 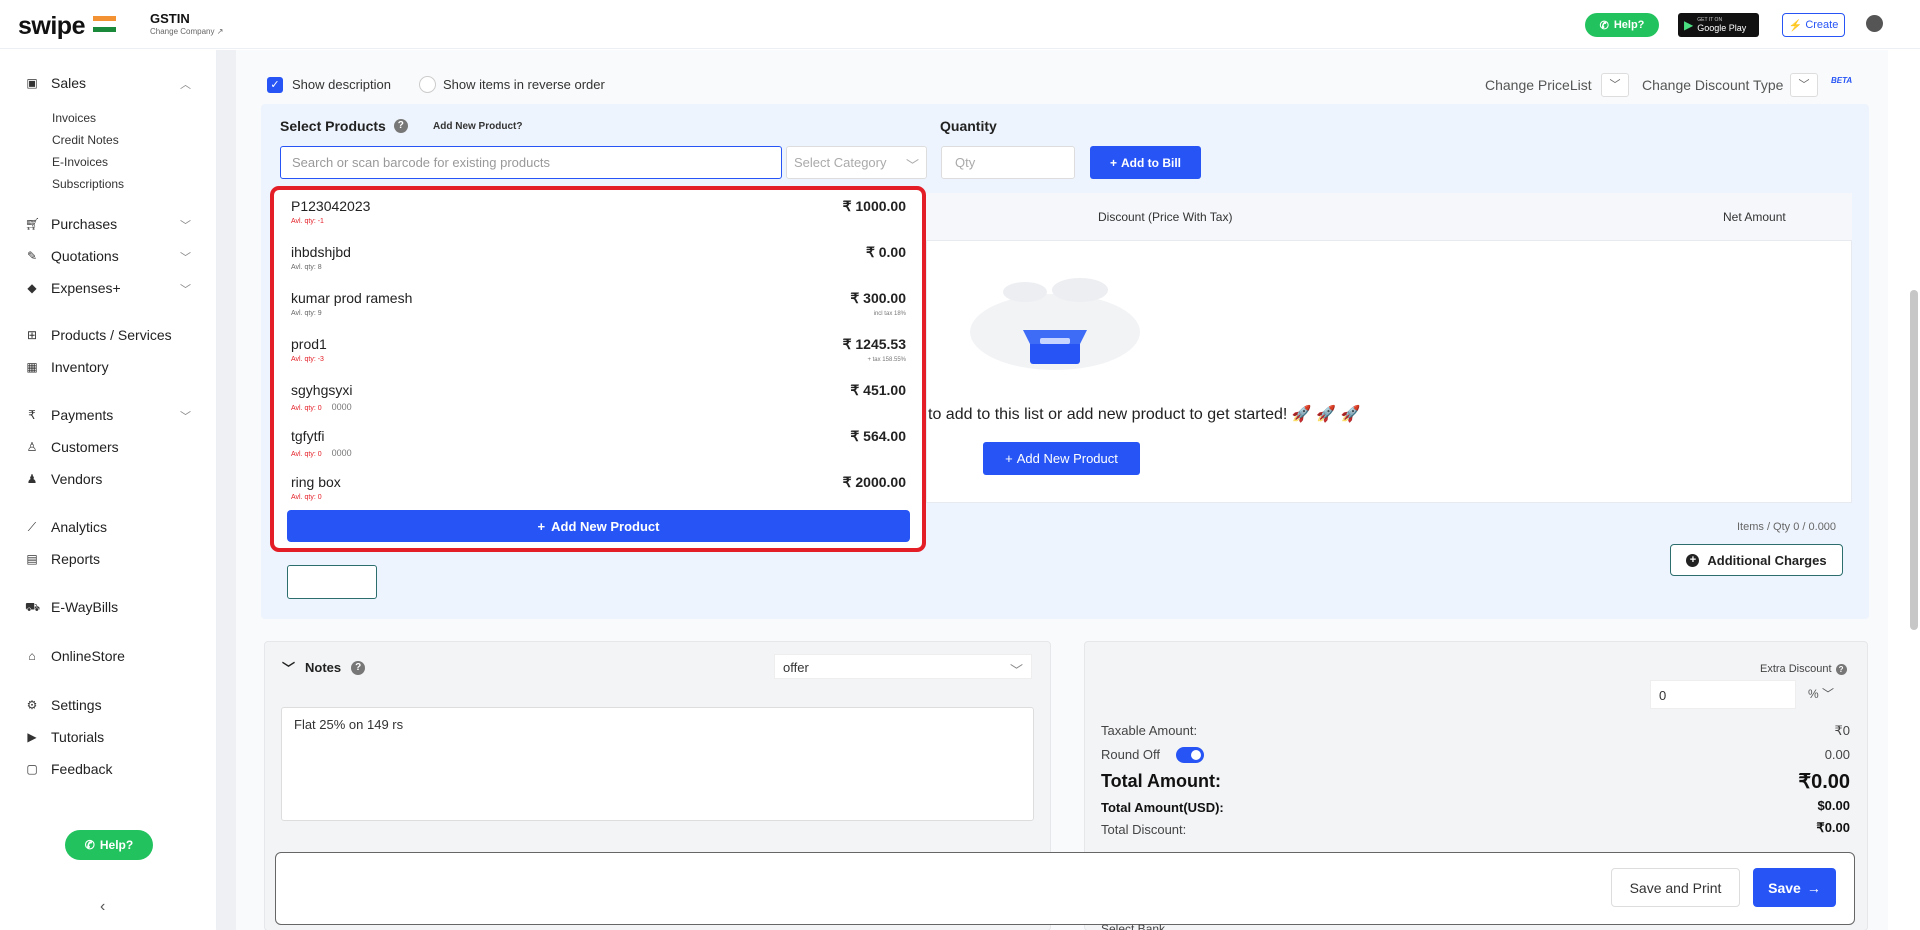 What do you see at coordinates (72, 447) in the screenshot?
I see `sidebar-item-customers: ♙ Customers` at bounding box center [72, 447].